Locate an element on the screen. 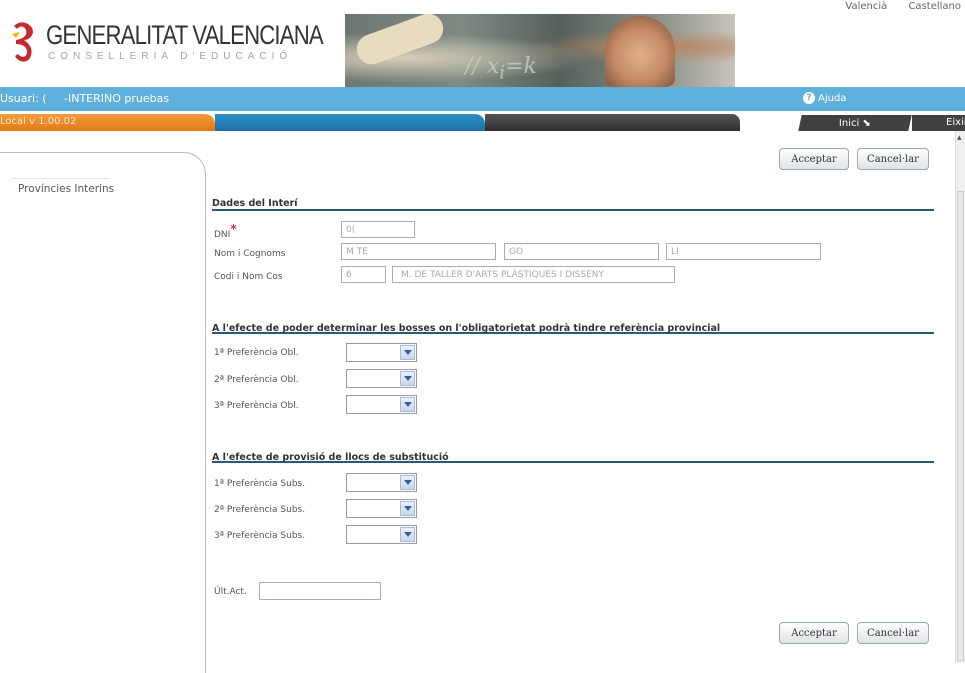  vertical-scrollbar: ▴ is located at coordinates (960, 397).